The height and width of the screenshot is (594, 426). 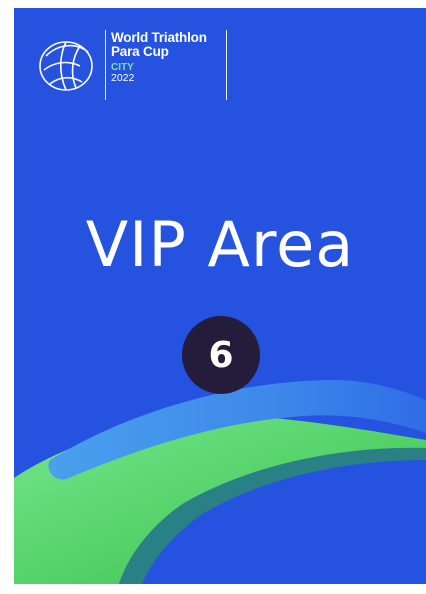 What do you see at coordinates (140, 51) in the screenshot?
I see `logo-title-line2: Para Cup` at bounding box center [140, 51].